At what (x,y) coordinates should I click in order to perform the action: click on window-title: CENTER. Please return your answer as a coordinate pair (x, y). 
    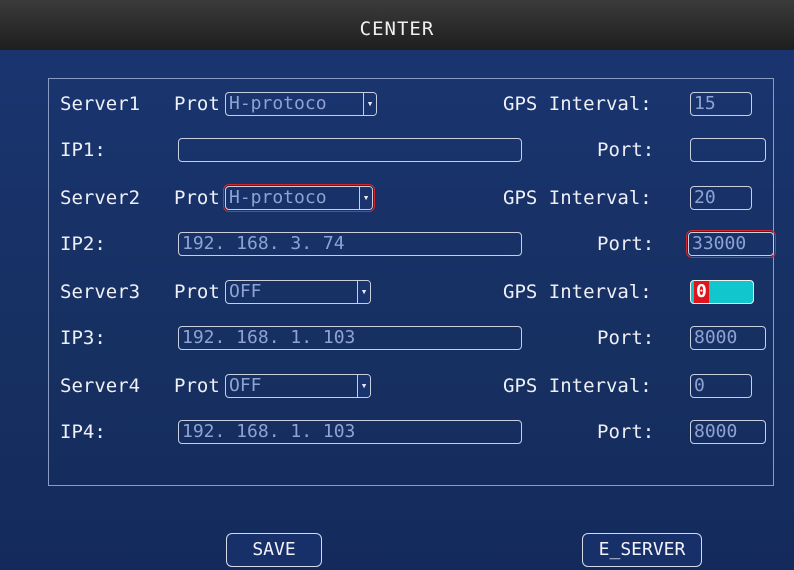
    Looking at the image, I should click on (397, 25).